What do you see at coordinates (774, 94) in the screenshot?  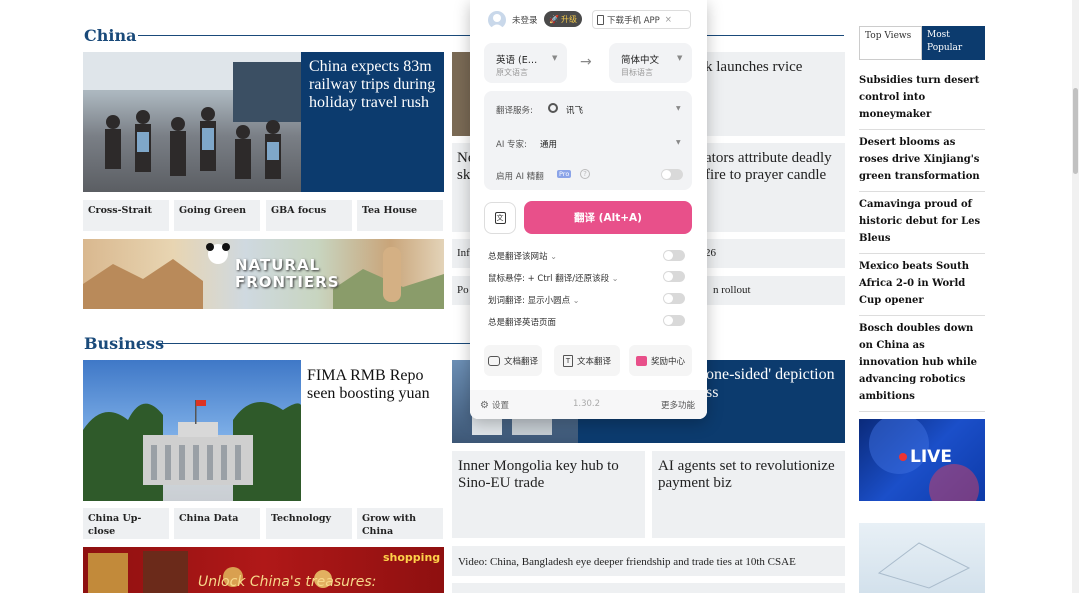 I see `mid-headline-china: k launches rvice` at bounding box center [774, 94].